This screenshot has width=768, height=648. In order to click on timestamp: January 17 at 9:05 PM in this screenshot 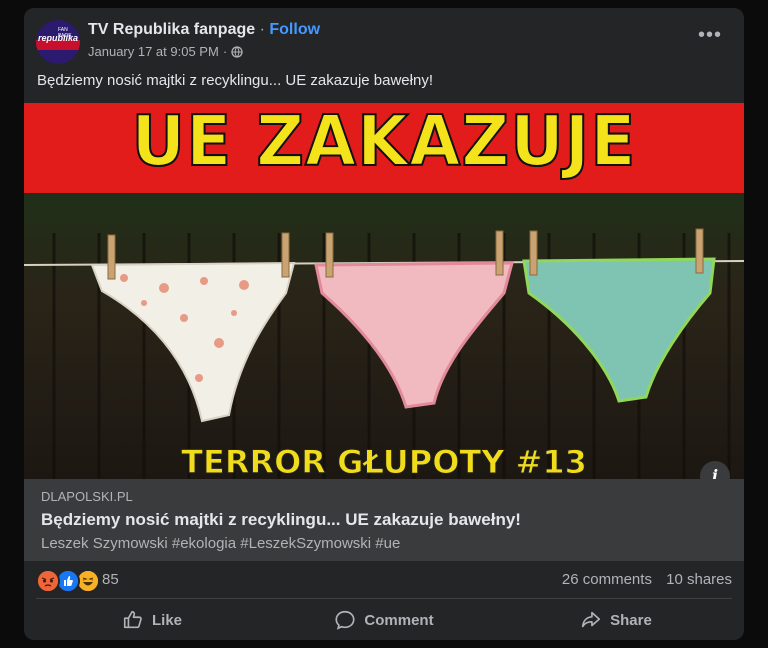, I will do `click(153, 51)`.